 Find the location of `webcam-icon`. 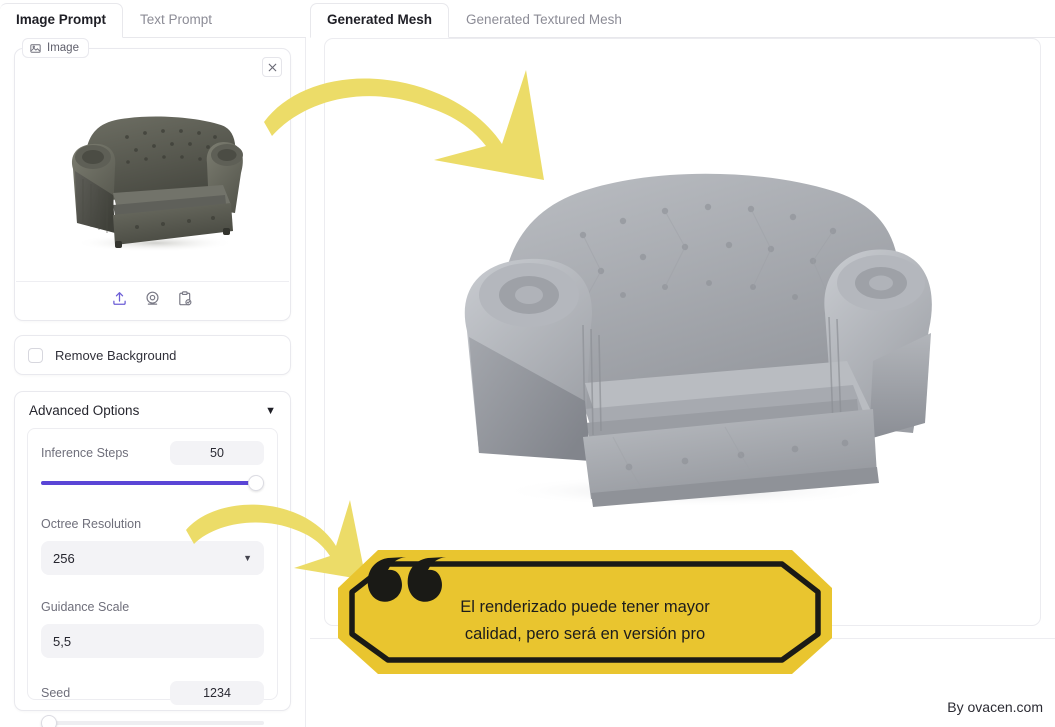

webcam-icon is located at coordinates (152, 301).